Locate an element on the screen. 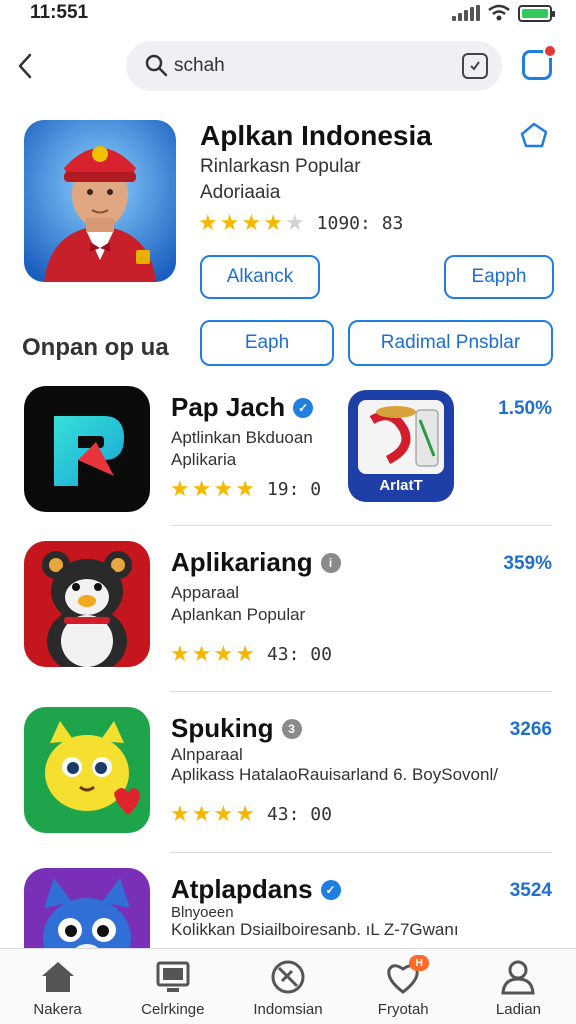  app-rating: ★ ★ ★ ★ 19: 0 is located at coordinates (245, 489).